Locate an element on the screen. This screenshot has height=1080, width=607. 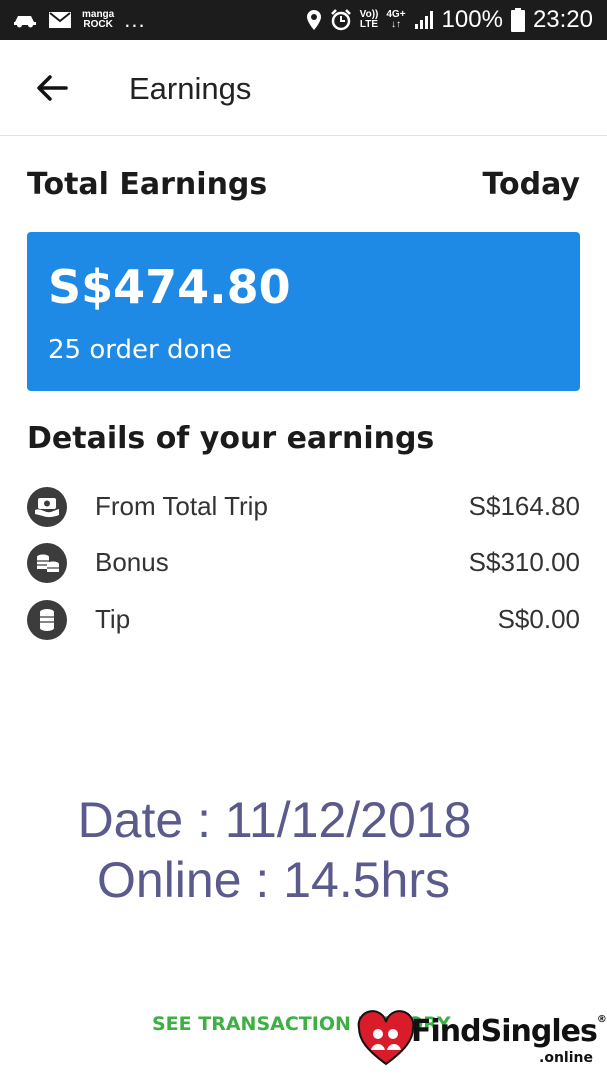
money-hand-icon is located at coordinates (47, 507).